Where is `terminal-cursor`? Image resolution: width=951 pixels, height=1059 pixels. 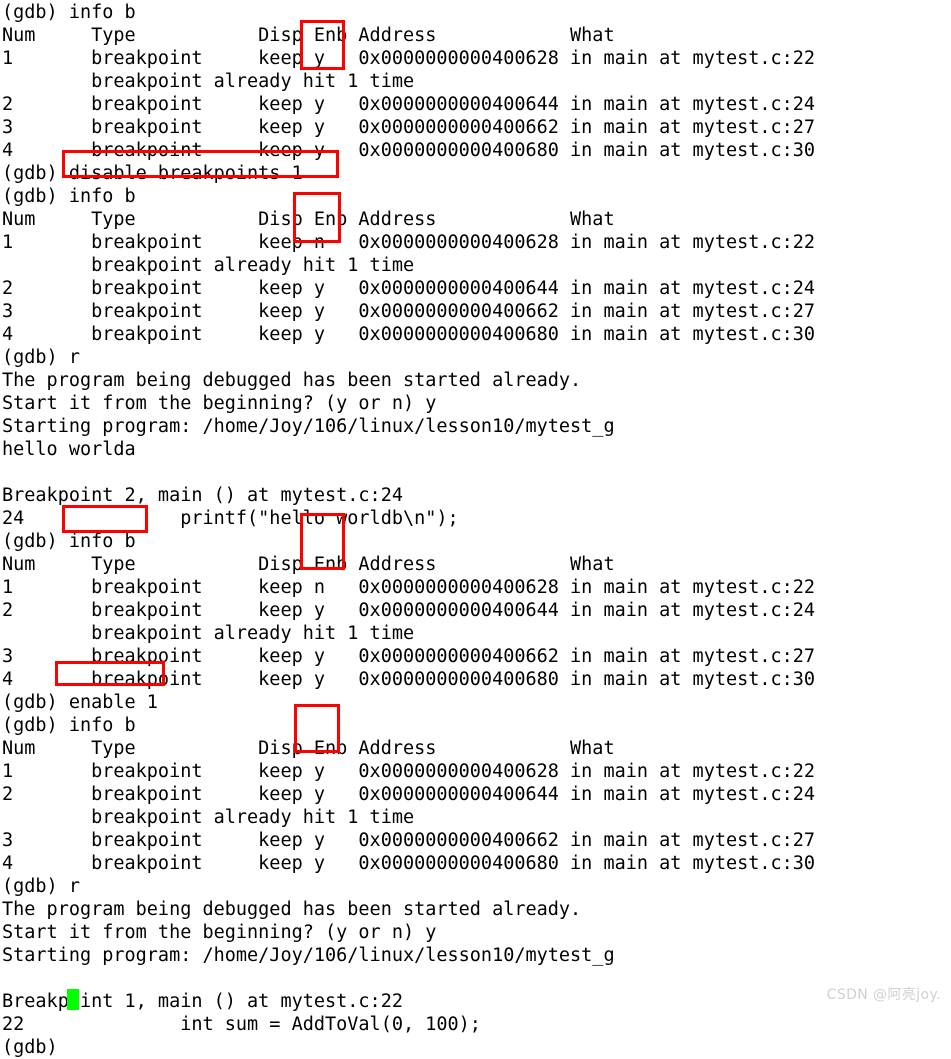 terminal-cursor is located at coordinates (73, 999).